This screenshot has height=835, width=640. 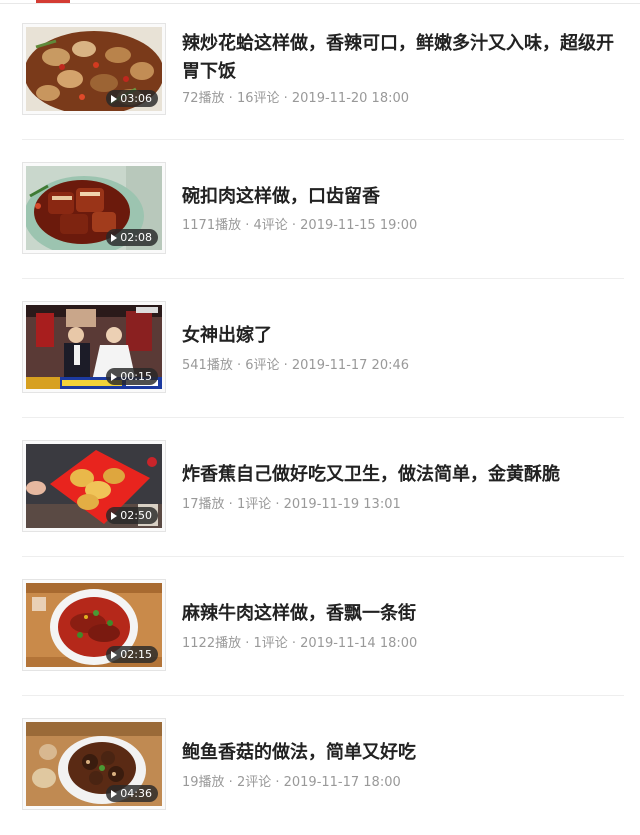 I want to click on duration-badge: 02:08, so click(x=132, y=237).